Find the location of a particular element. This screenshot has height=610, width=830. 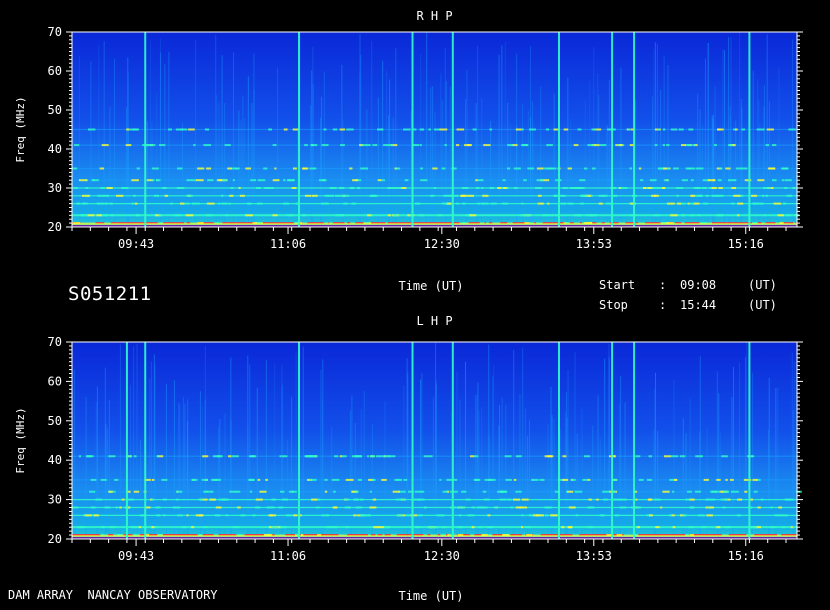

stop-unit: (UT) is located at coordinates (762, 305).